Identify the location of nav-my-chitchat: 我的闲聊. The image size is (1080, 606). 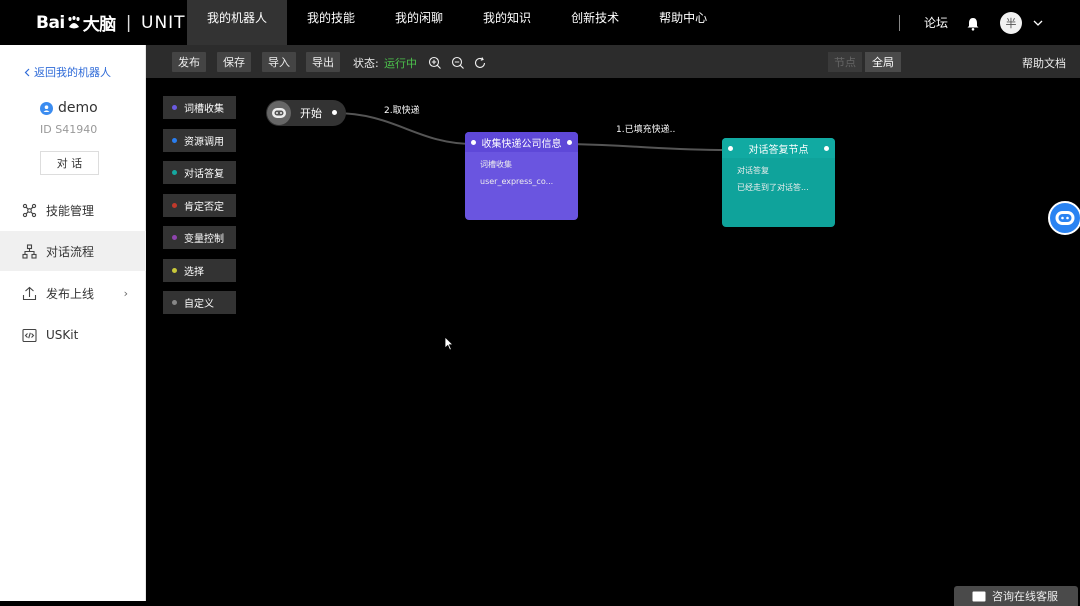
(419, 22).